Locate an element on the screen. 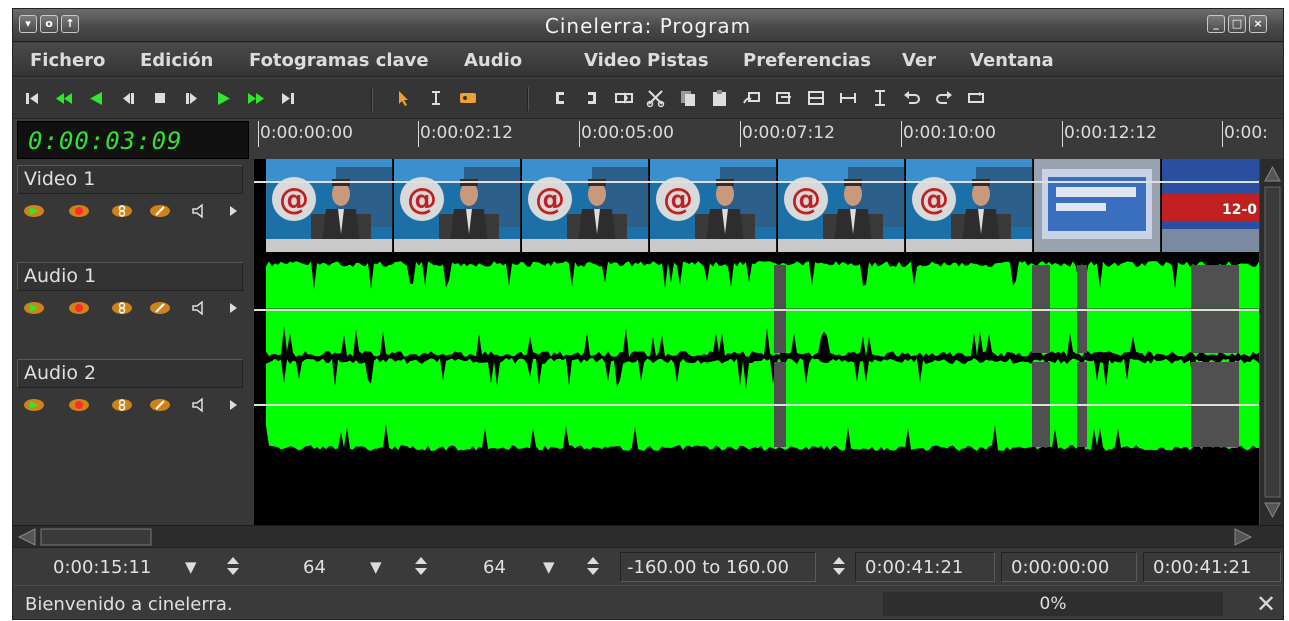 Image resolution: width=1289 pixels, height=621 pixels. video-thumbnail: 12-0 is located at coordinates (1210, 205).